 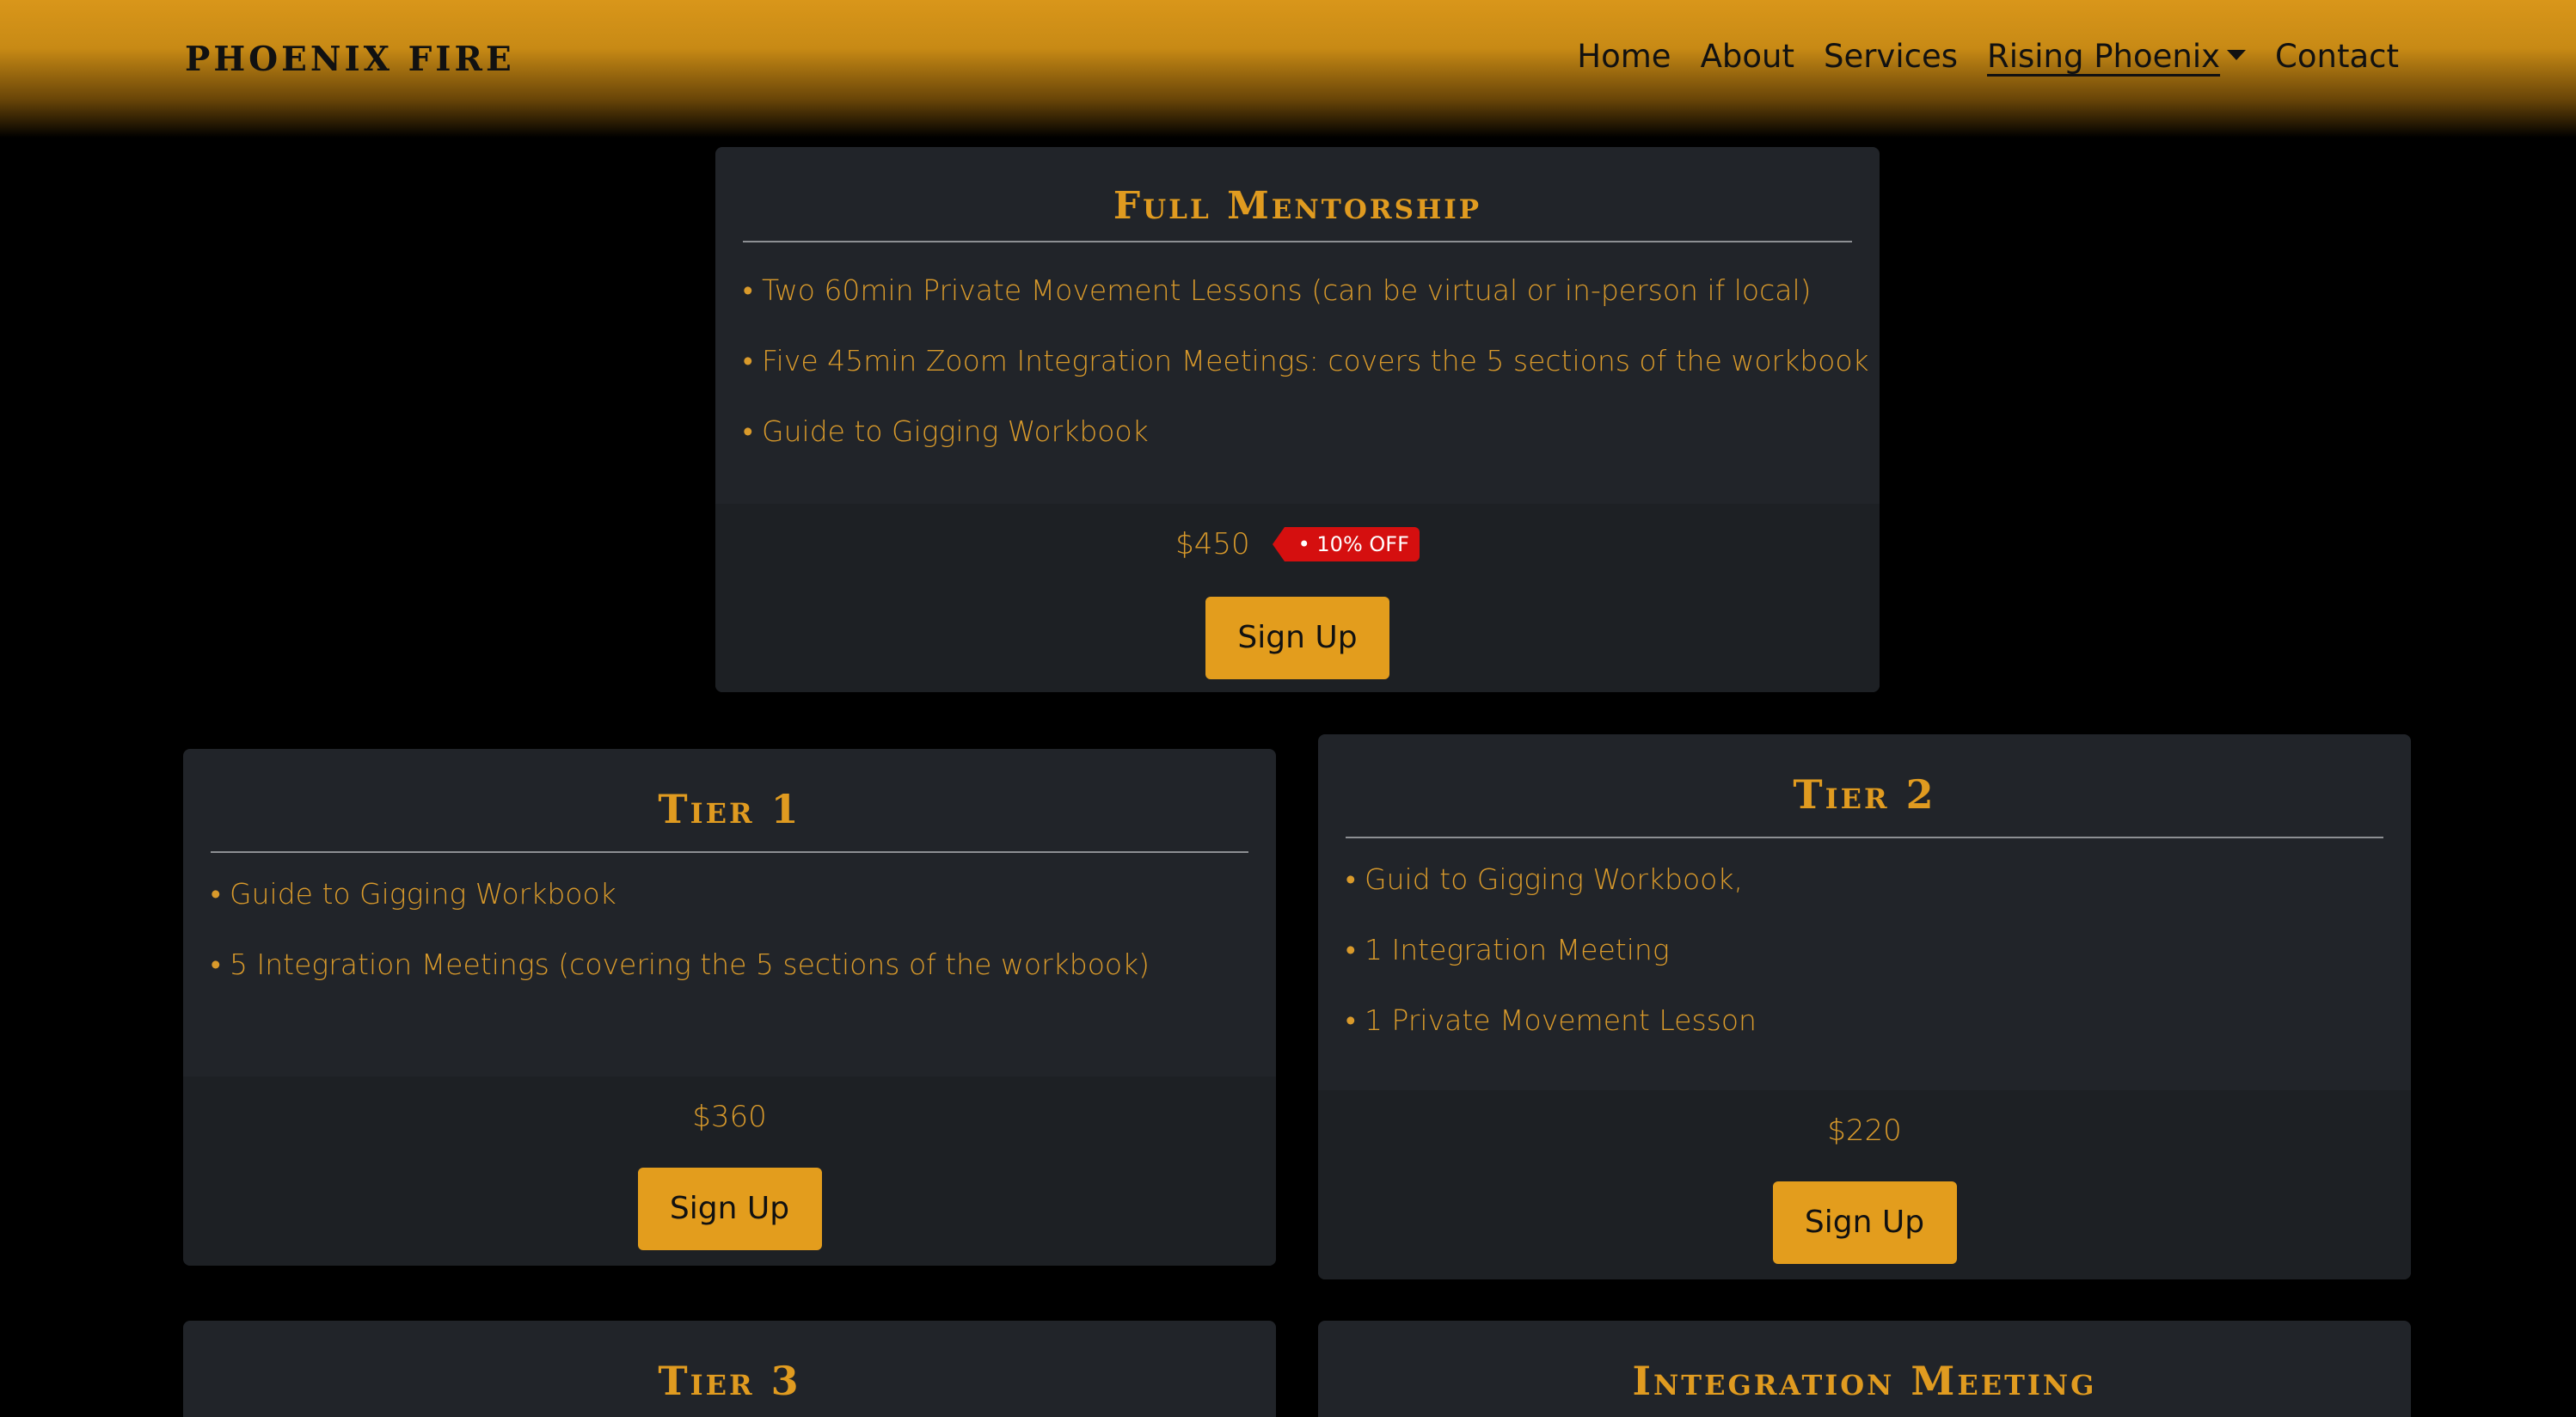 I want to click on price: $220, so click(x=1865, y=1130).